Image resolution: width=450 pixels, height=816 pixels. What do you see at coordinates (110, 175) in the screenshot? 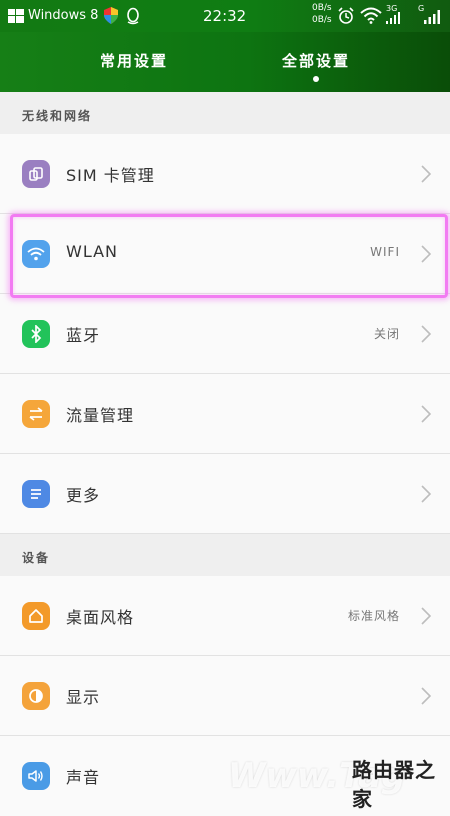
I see `row-label: SIM 卡管理` at bounding box center [110, 175].